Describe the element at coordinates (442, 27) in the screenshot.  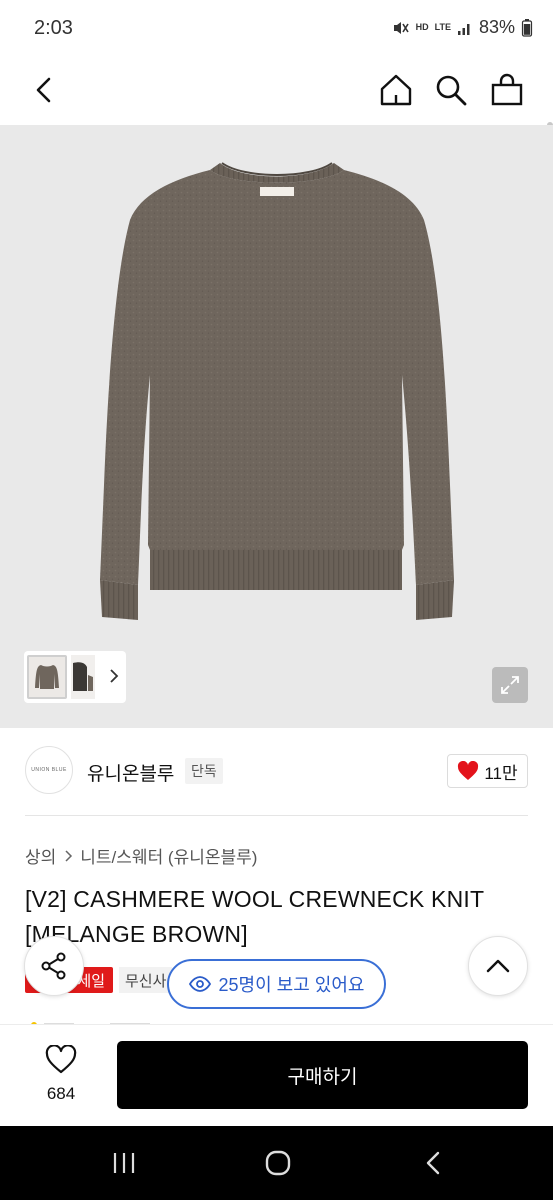
I see `network-lte: LTE` at that location.